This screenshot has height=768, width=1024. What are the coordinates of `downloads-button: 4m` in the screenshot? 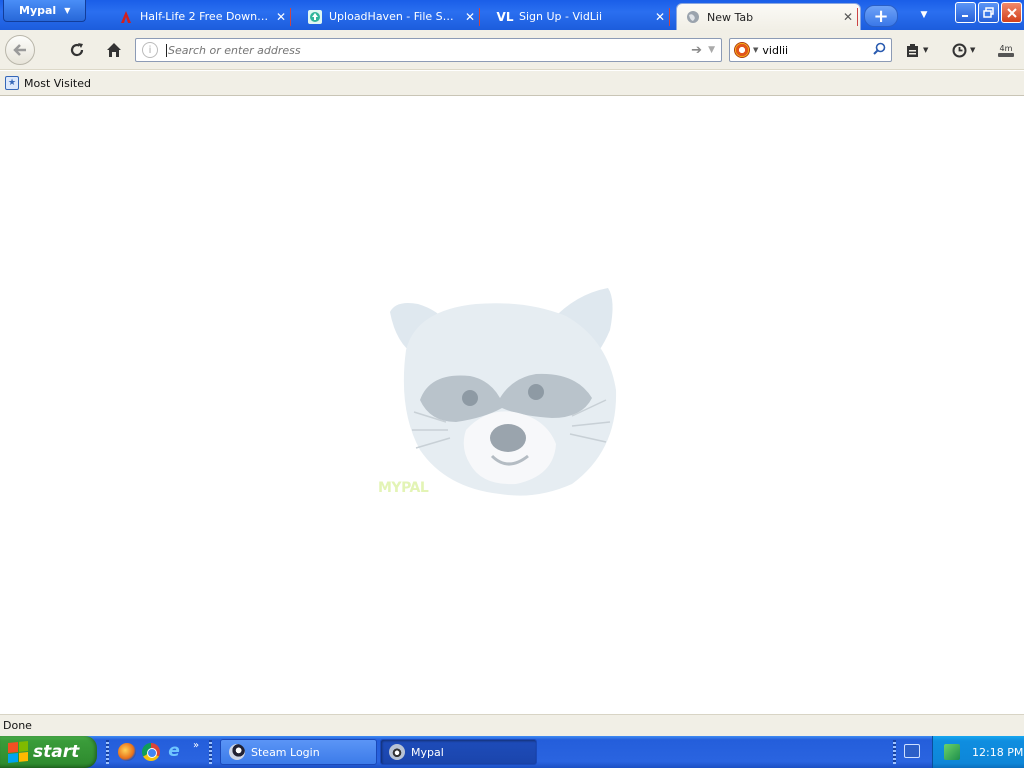 It's located at (1006, 50).